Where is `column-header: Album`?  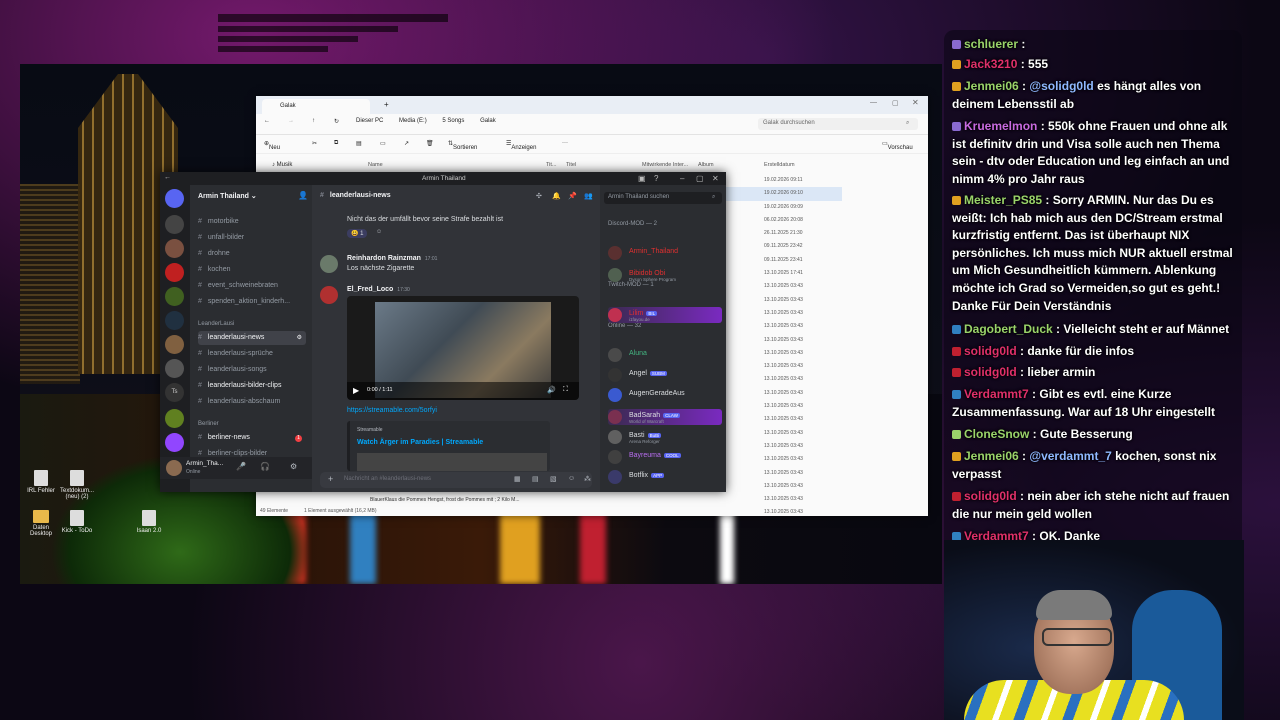
column-header: Album is located at coordinates (706, 165).